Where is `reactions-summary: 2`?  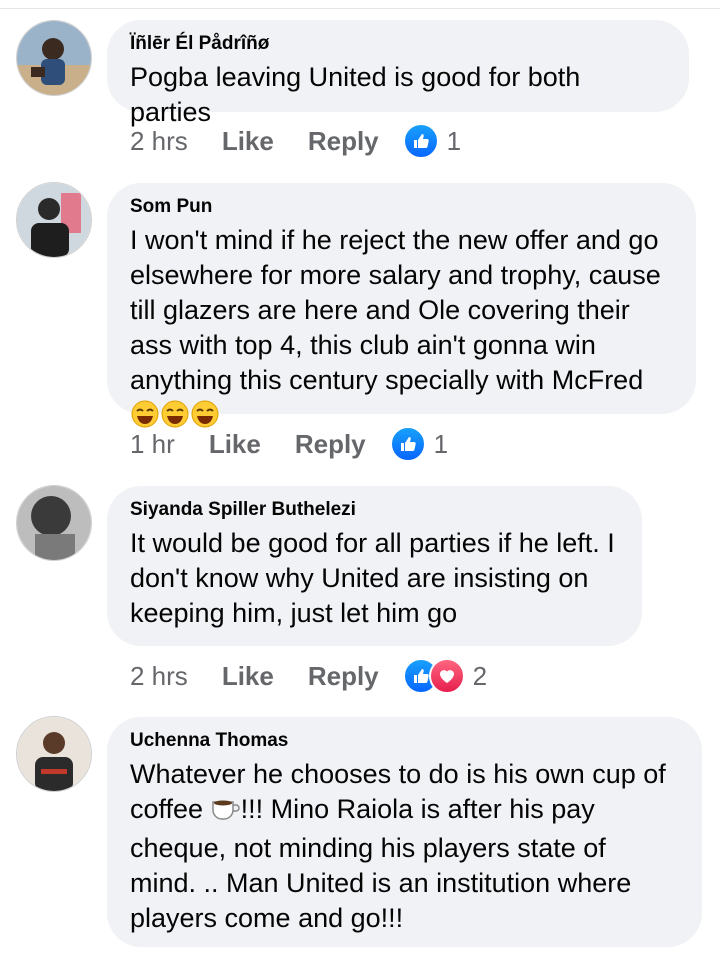 reactions-summary: 2 is located at coordinates (445, 676).